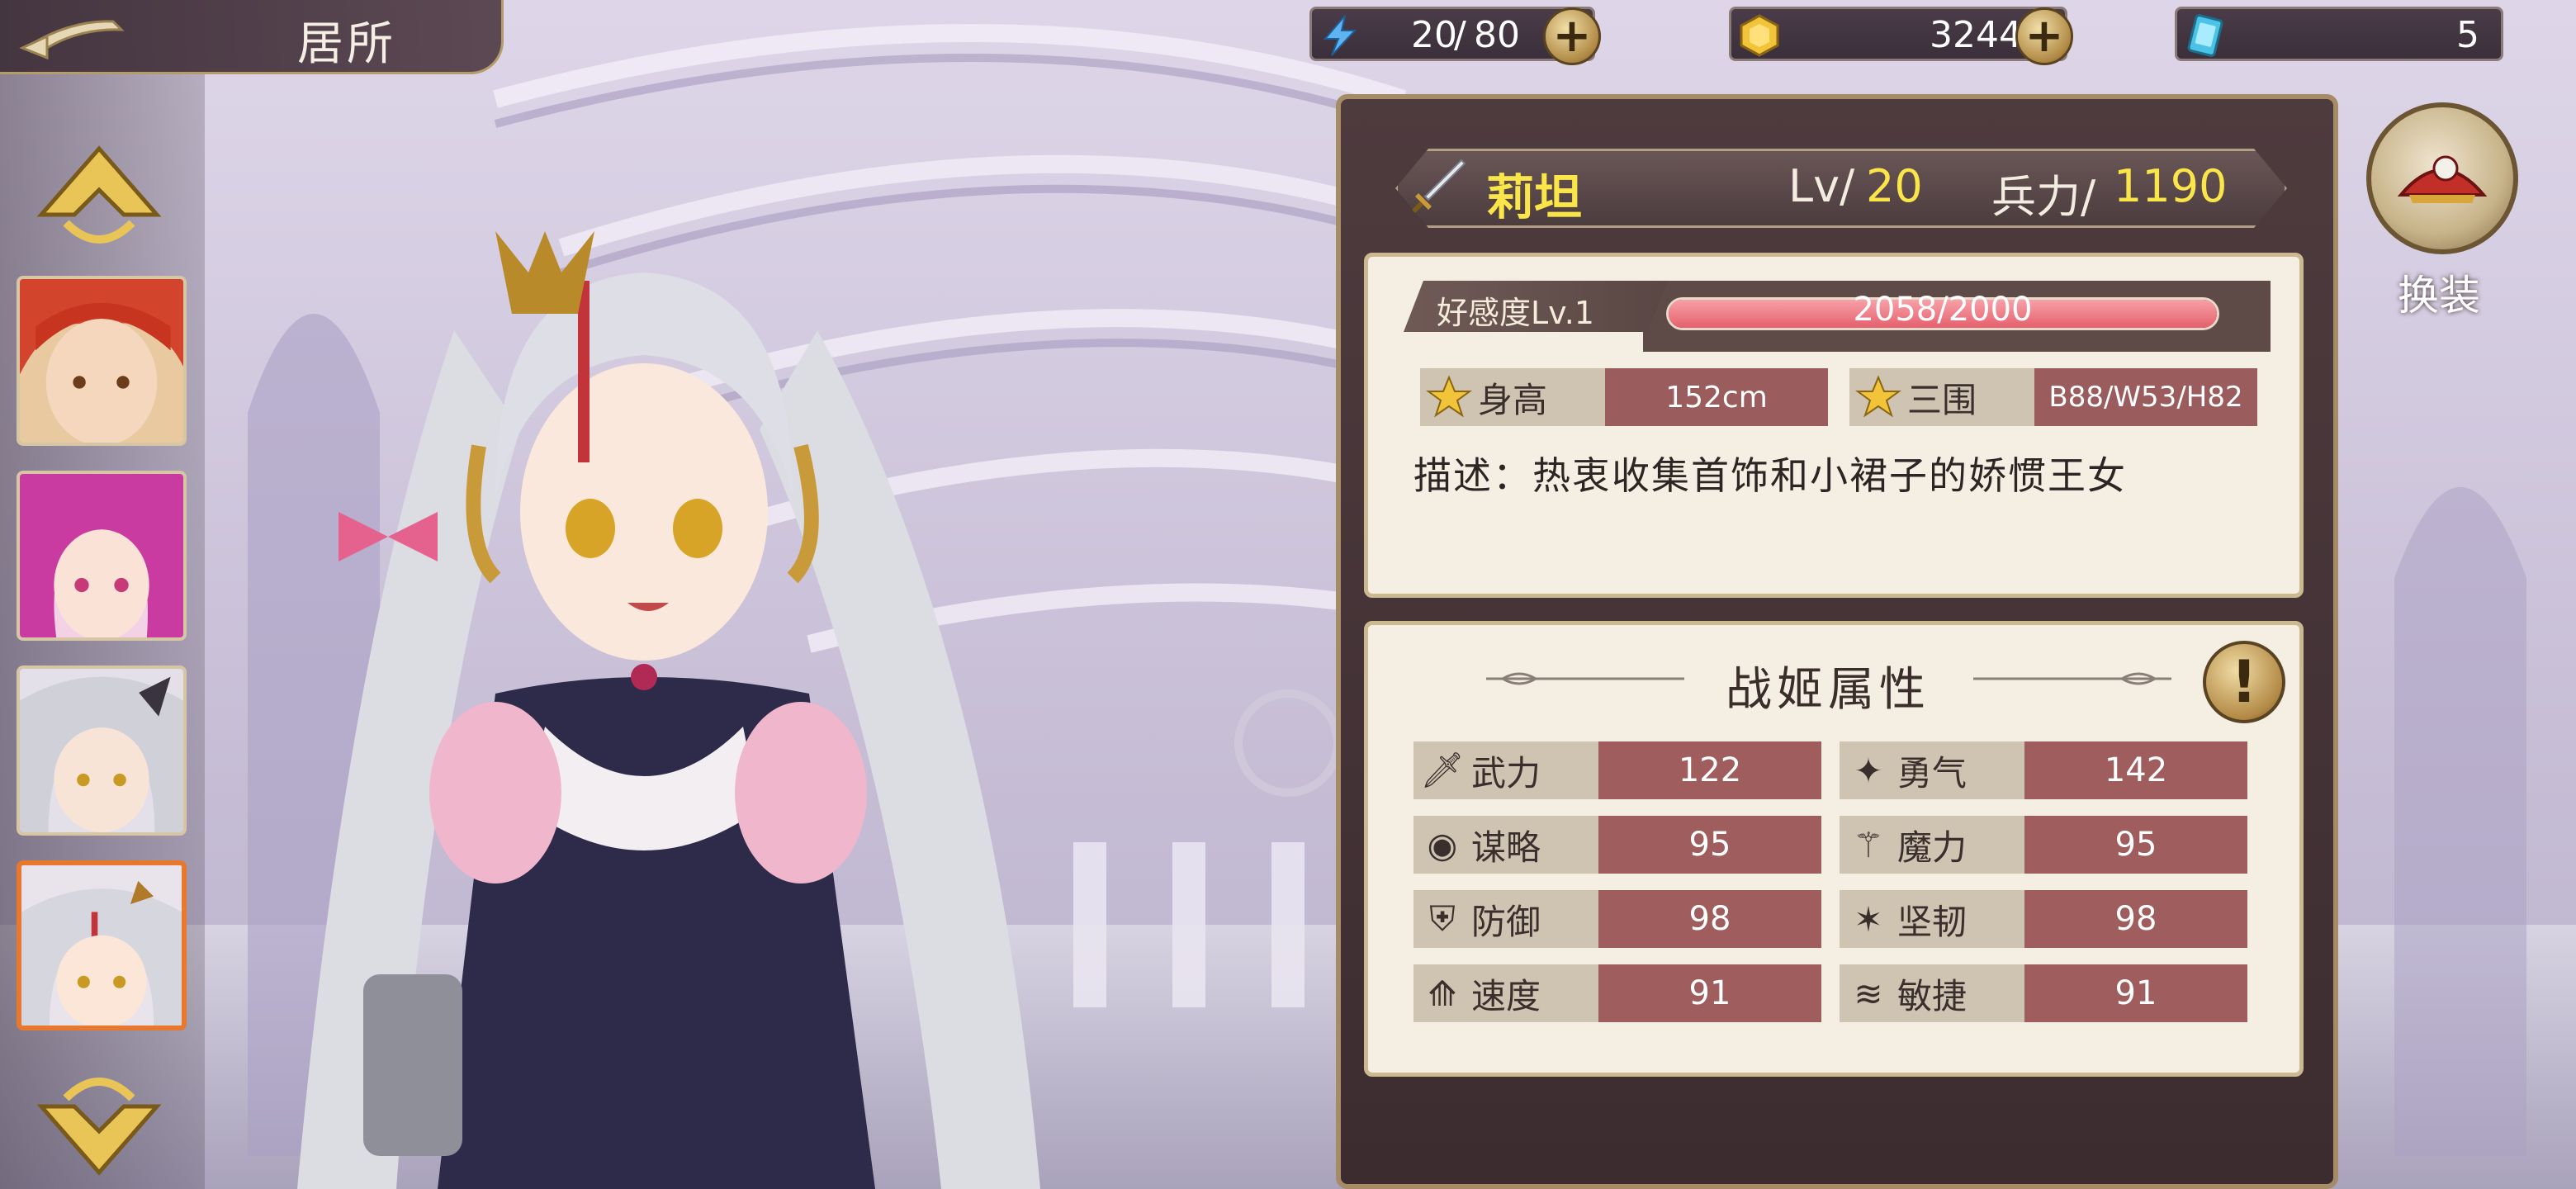 The width and height of the screenshot is (2576, 1189). What do you see at coordinates (1442, 918) in the screenshot?
I see `shield-icon: ⛨` at bounding box center [1442, 918].